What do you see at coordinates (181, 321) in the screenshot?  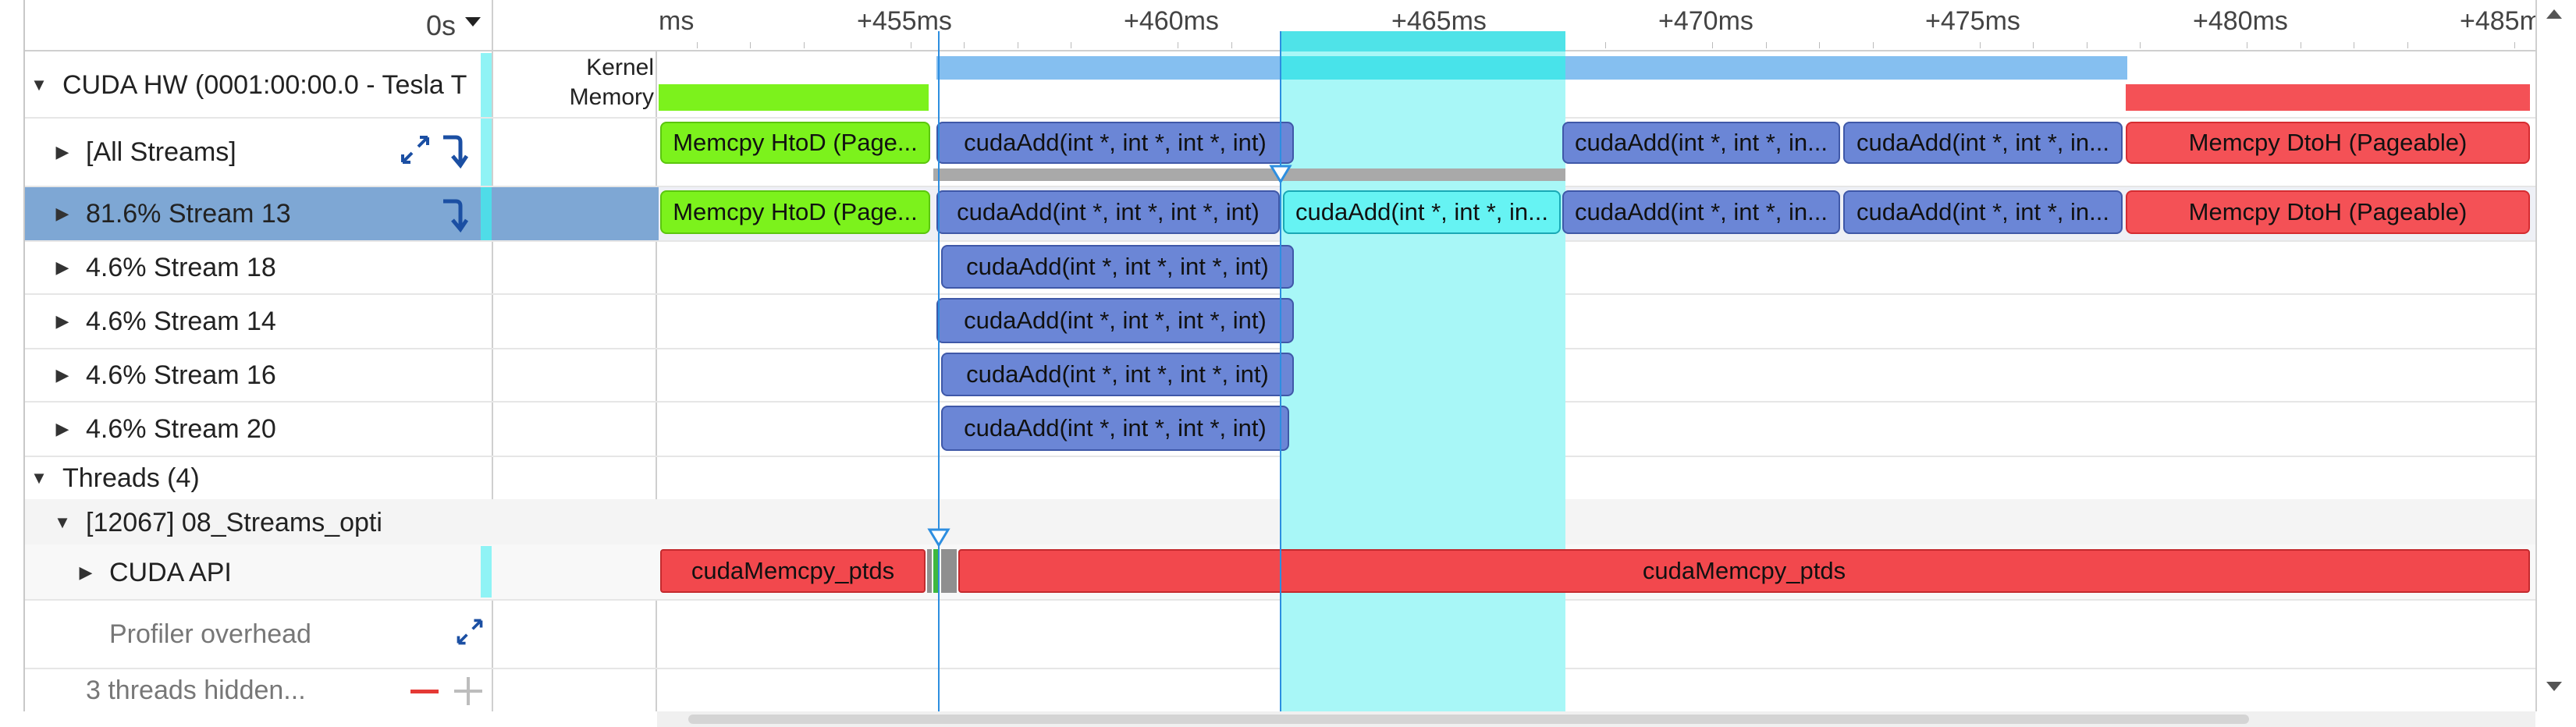 I see `stream-label: 4.6% Stream 14` at bounding box center [181, 321].